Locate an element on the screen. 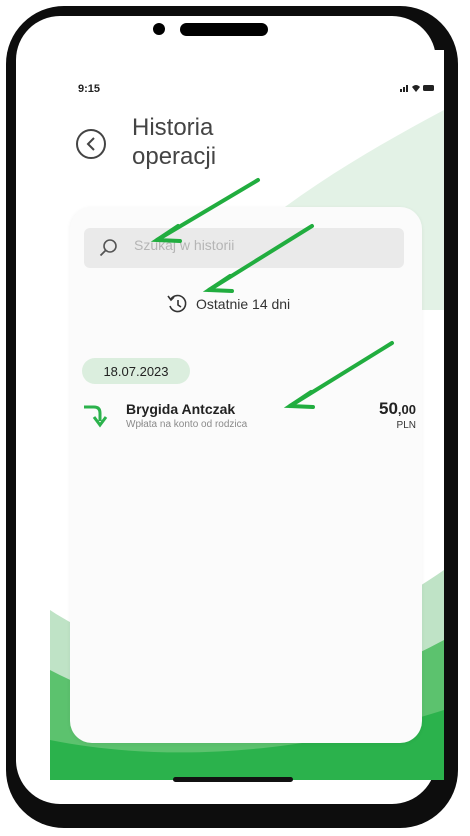 The height and width of the screenshot is (836, 470). back-chevron-icon is located at coordinates (90, 144).